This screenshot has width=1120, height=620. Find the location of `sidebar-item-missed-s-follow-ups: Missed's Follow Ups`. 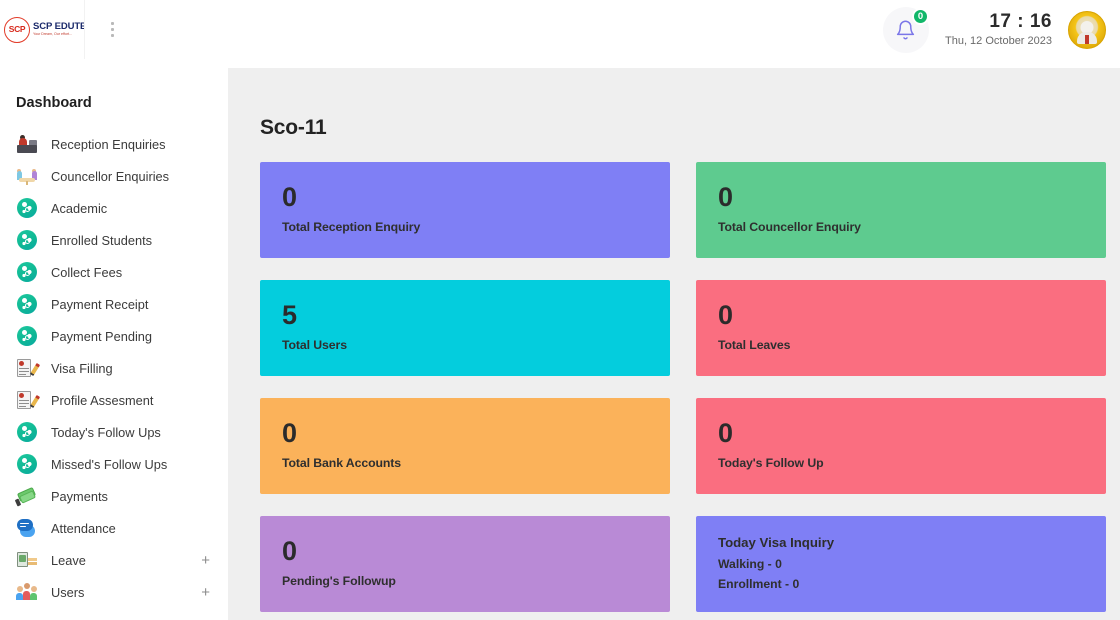

sidebar-item-missed-s-follow-ups: Missed's Follow Ups is located at coordinates (114, 464).